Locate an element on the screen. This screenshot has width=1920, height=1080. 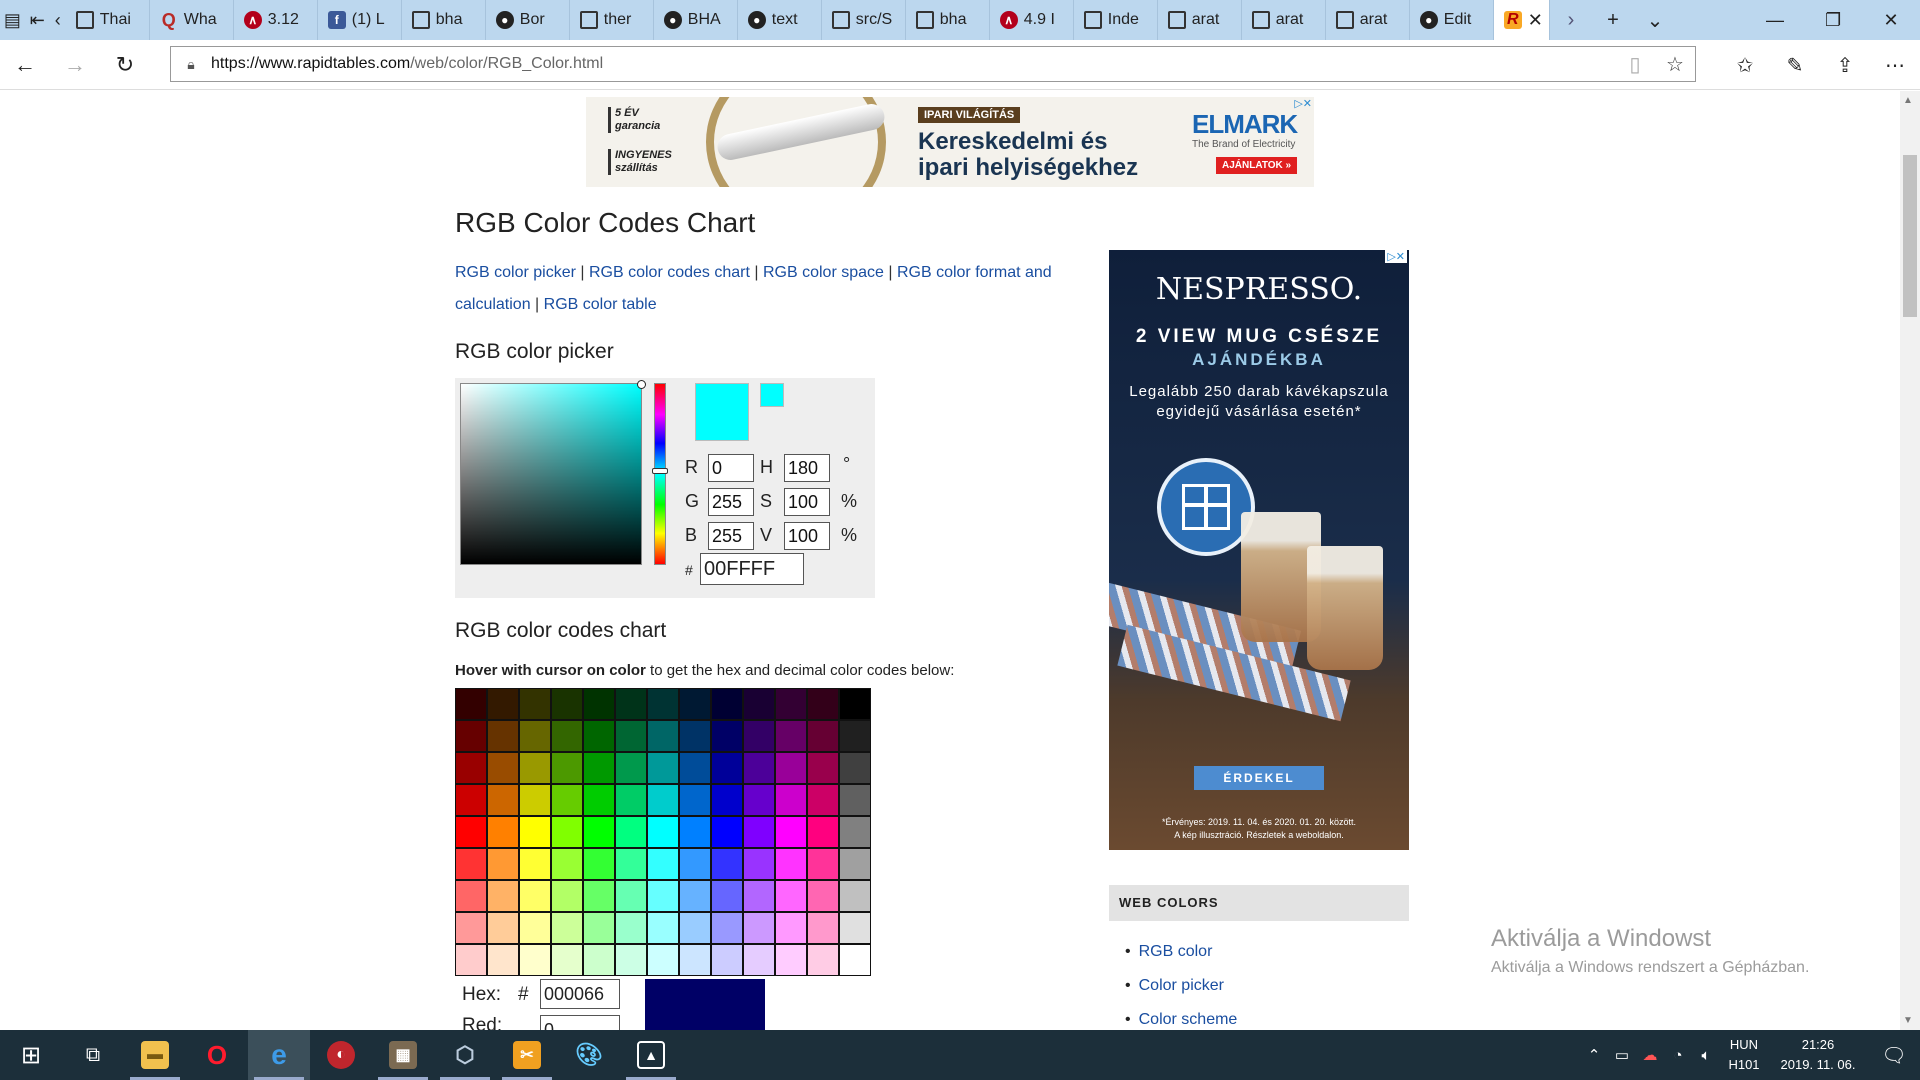
lock-icon: 🔒︎ is located at coordinates (191, 64).